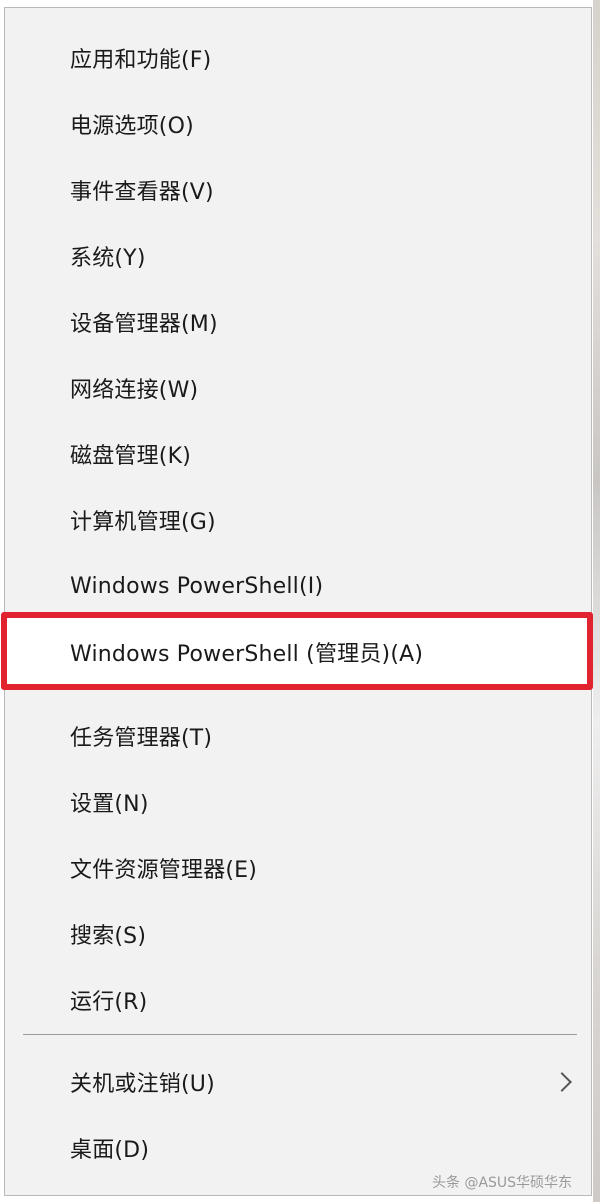  I want to click on menu-item-settings: 设置(N), so click(298, 802).